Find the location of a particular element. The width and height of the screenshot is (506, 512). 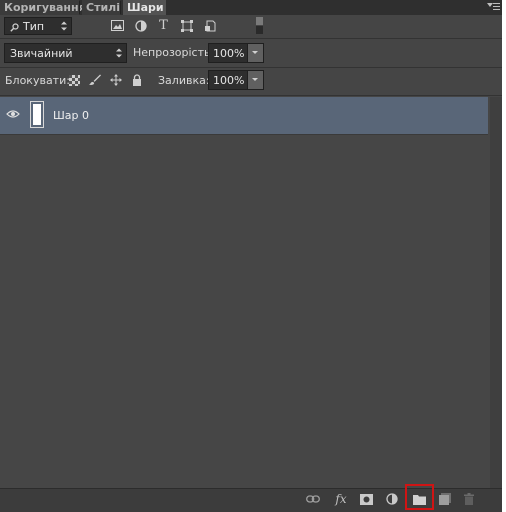

fill-input: 100% is located at coordinates (228, 80).